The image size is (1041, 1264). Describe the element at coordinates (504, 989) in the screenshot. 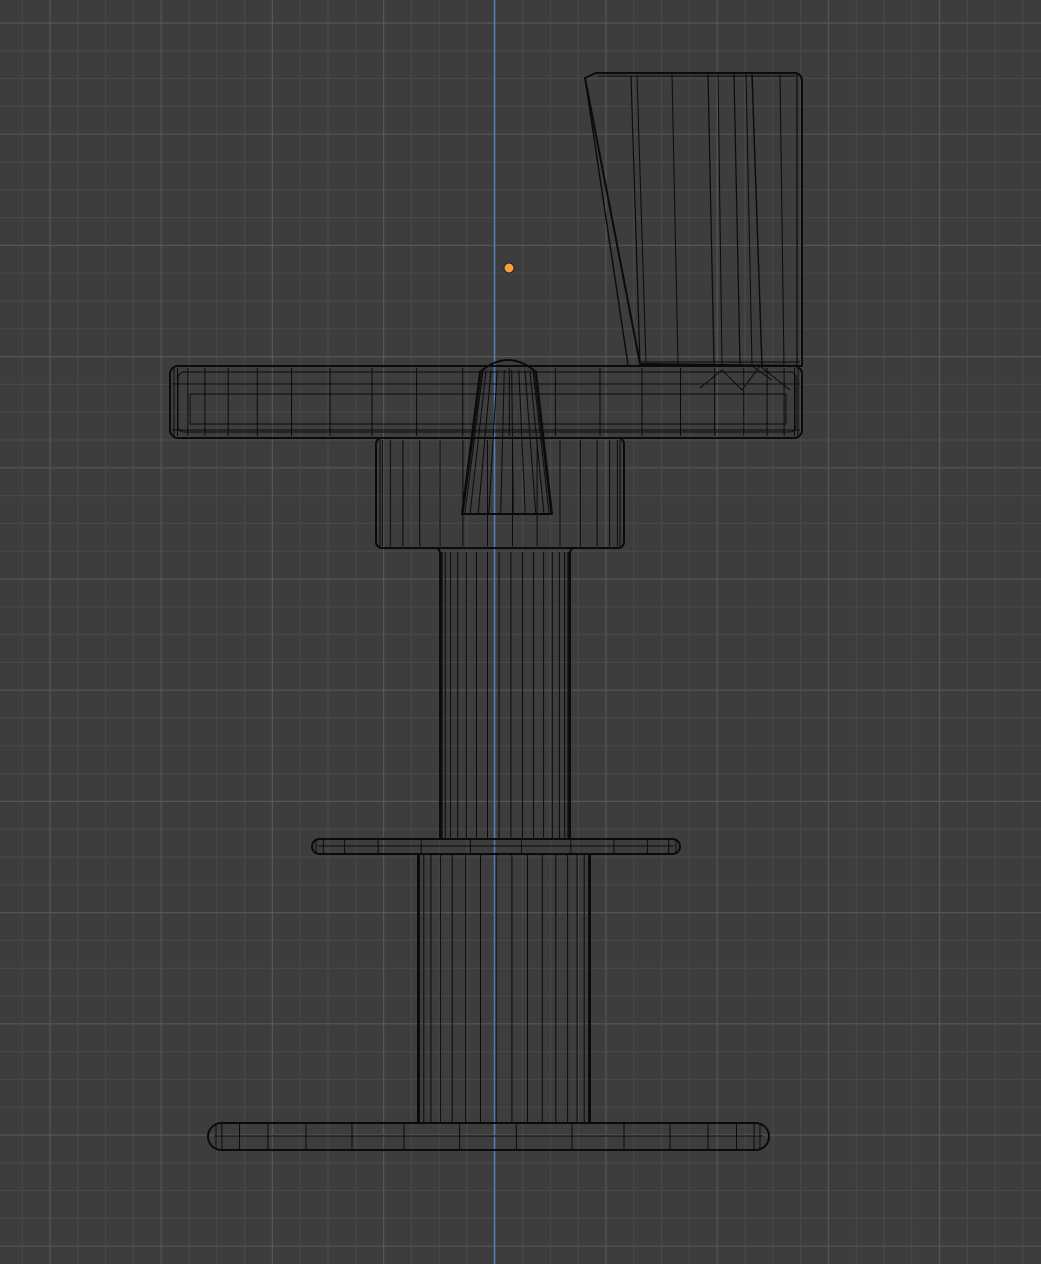

I see `lower-column-mesh` at that location.